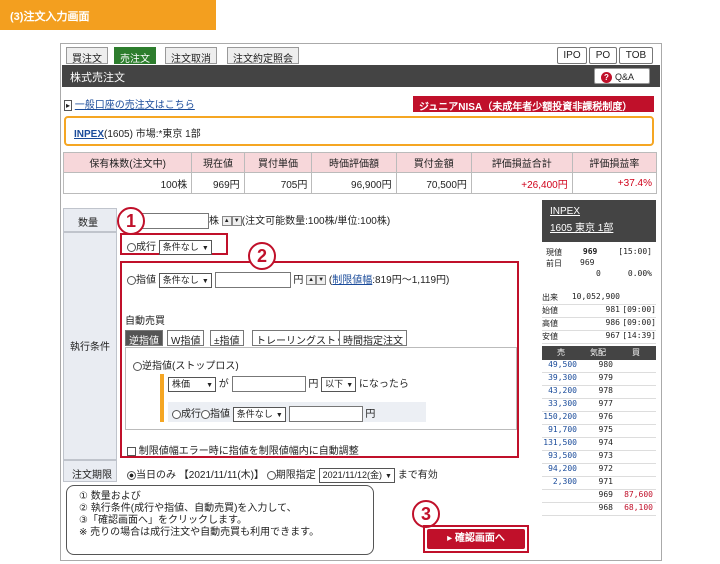 The height and width of the screenshot is (564, 720). Describe the element at coordinates (451, 538) in the screenshot. I see `arrow-right-icon: ▸` at that location.